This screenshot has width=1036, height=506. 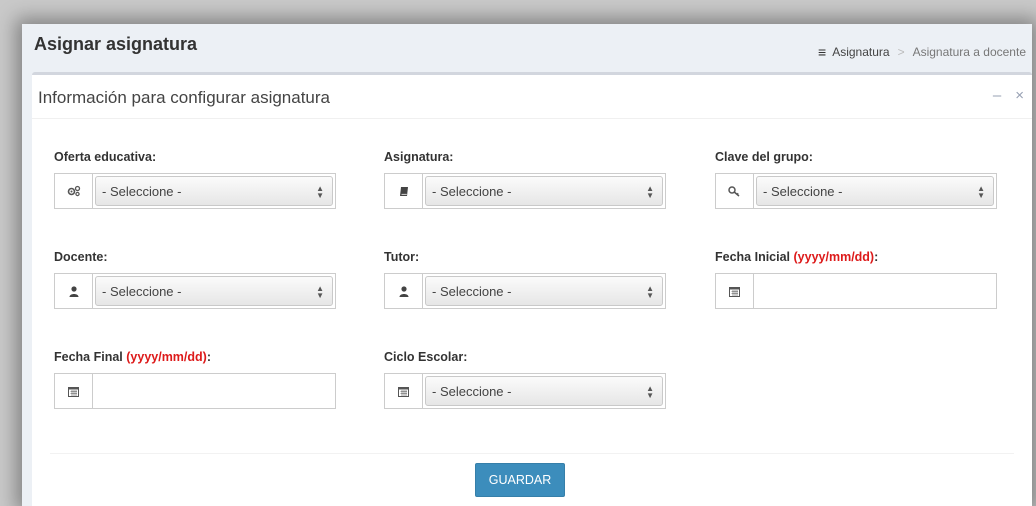 What do you see at coordinates (472, 291) in the screenshot?
I see `tutor-select-value: - Seleccione -` at bounding box center [472, 291].